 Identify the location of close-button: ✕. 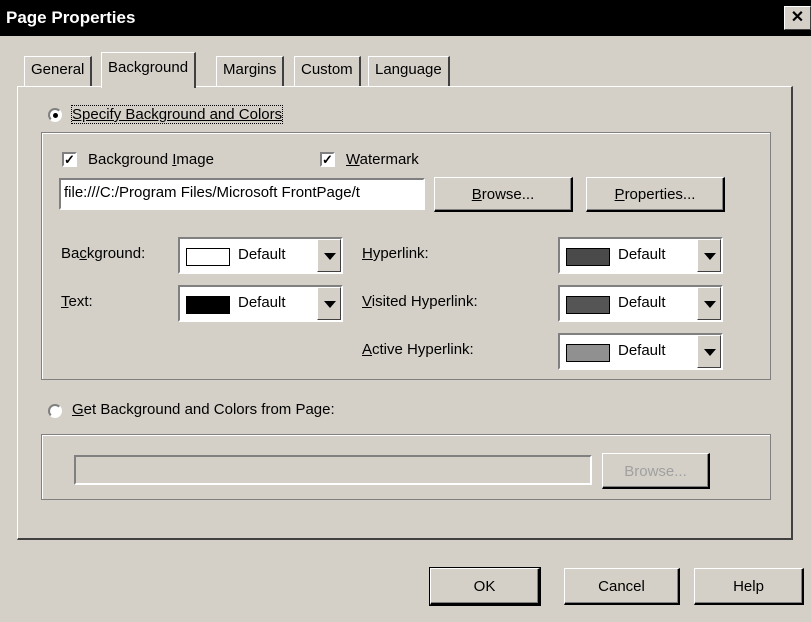
(797, 18).